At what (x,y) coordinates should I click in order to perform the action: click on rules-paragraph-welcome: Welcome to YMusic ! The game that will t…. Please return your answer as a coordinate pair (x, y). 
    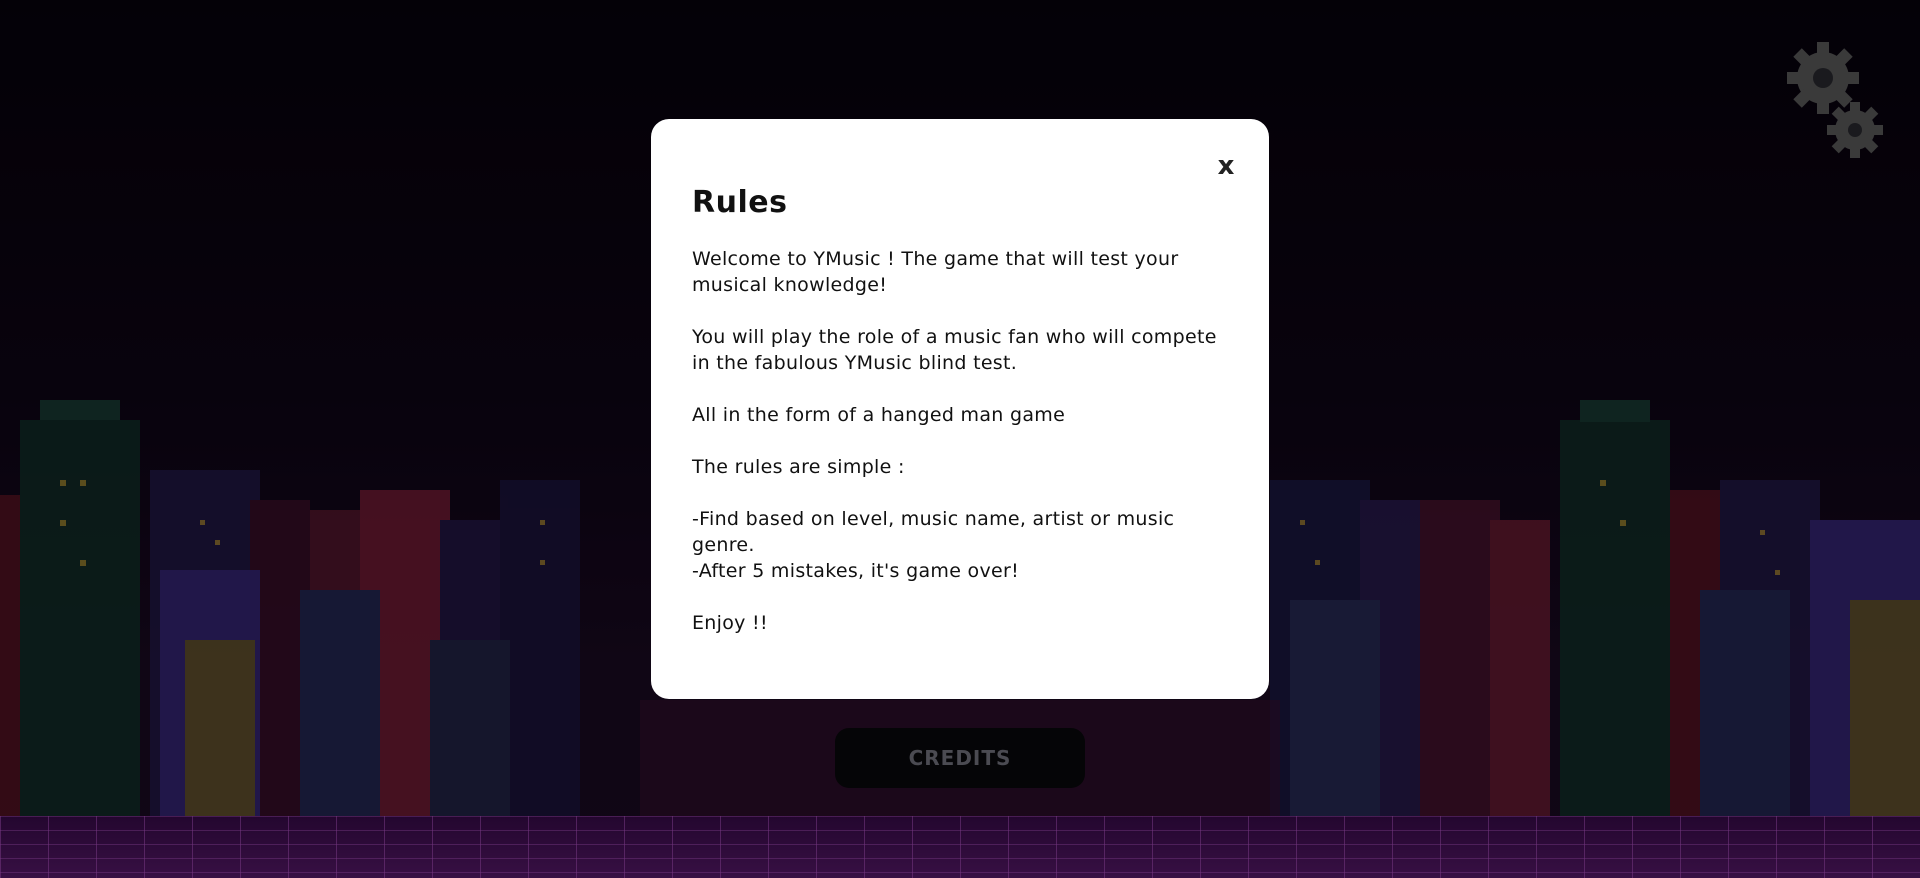
    Looking at the image, I should click on (935, 272).